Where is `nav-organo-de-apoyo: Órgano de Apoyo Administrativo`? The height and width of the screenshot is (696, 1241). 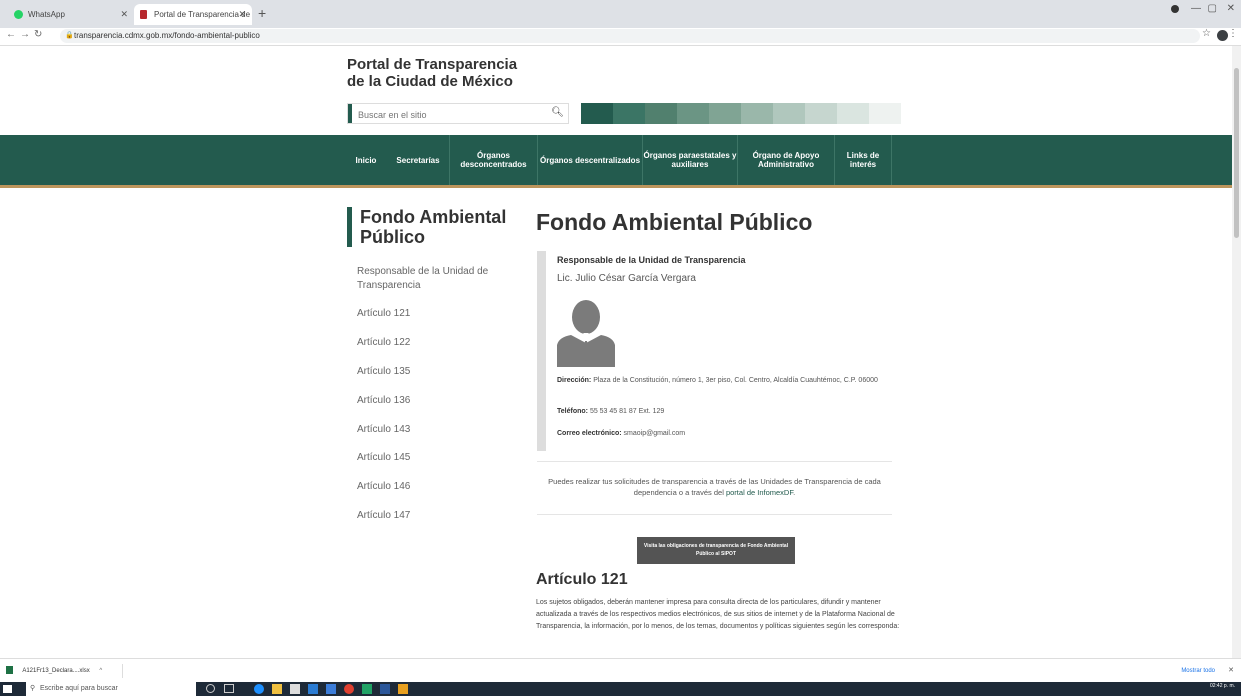 nav-organo-de-apoyo: Órgano de Apoyo Administrativo is located at coordinates (785, 160).